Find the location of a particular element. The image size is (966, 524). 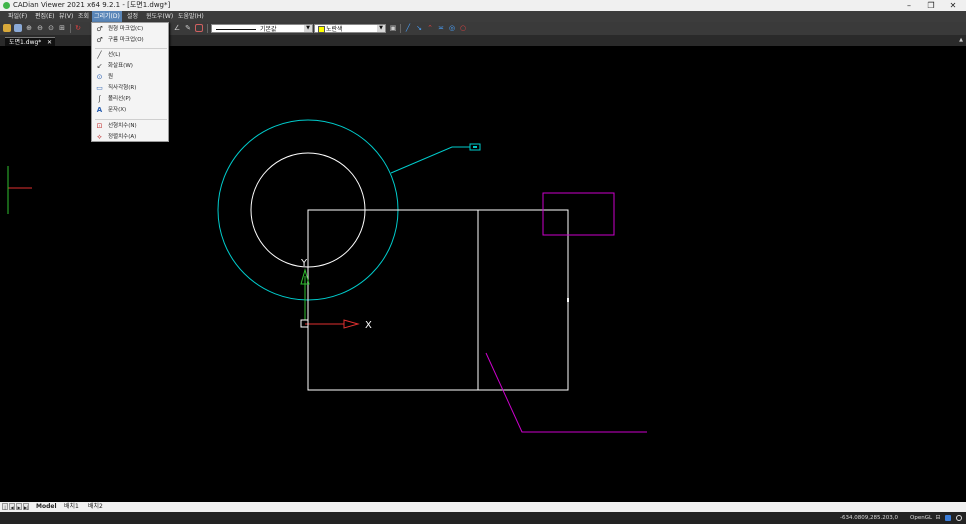

draw-menu-item-text: A 문자(X) is located at coordinates (130, 110).